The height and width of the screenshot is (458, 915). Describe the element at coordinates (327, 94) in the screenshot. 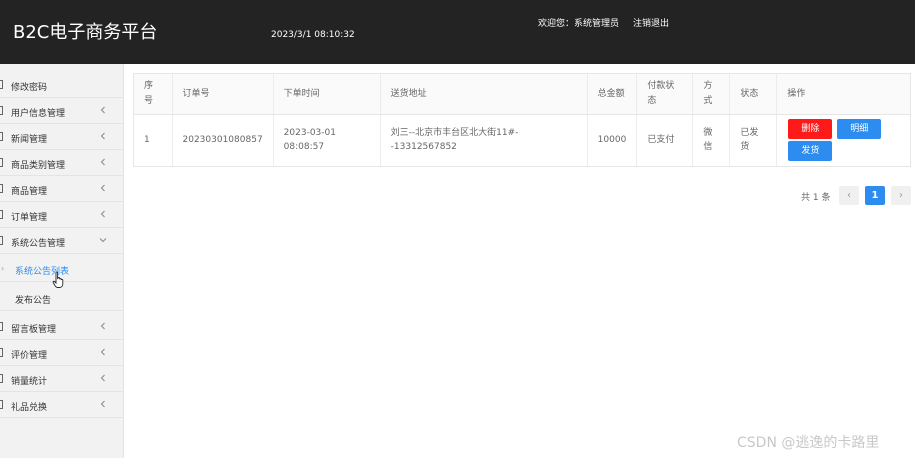

I see `col-order-time-header: 下单时间` at that location.